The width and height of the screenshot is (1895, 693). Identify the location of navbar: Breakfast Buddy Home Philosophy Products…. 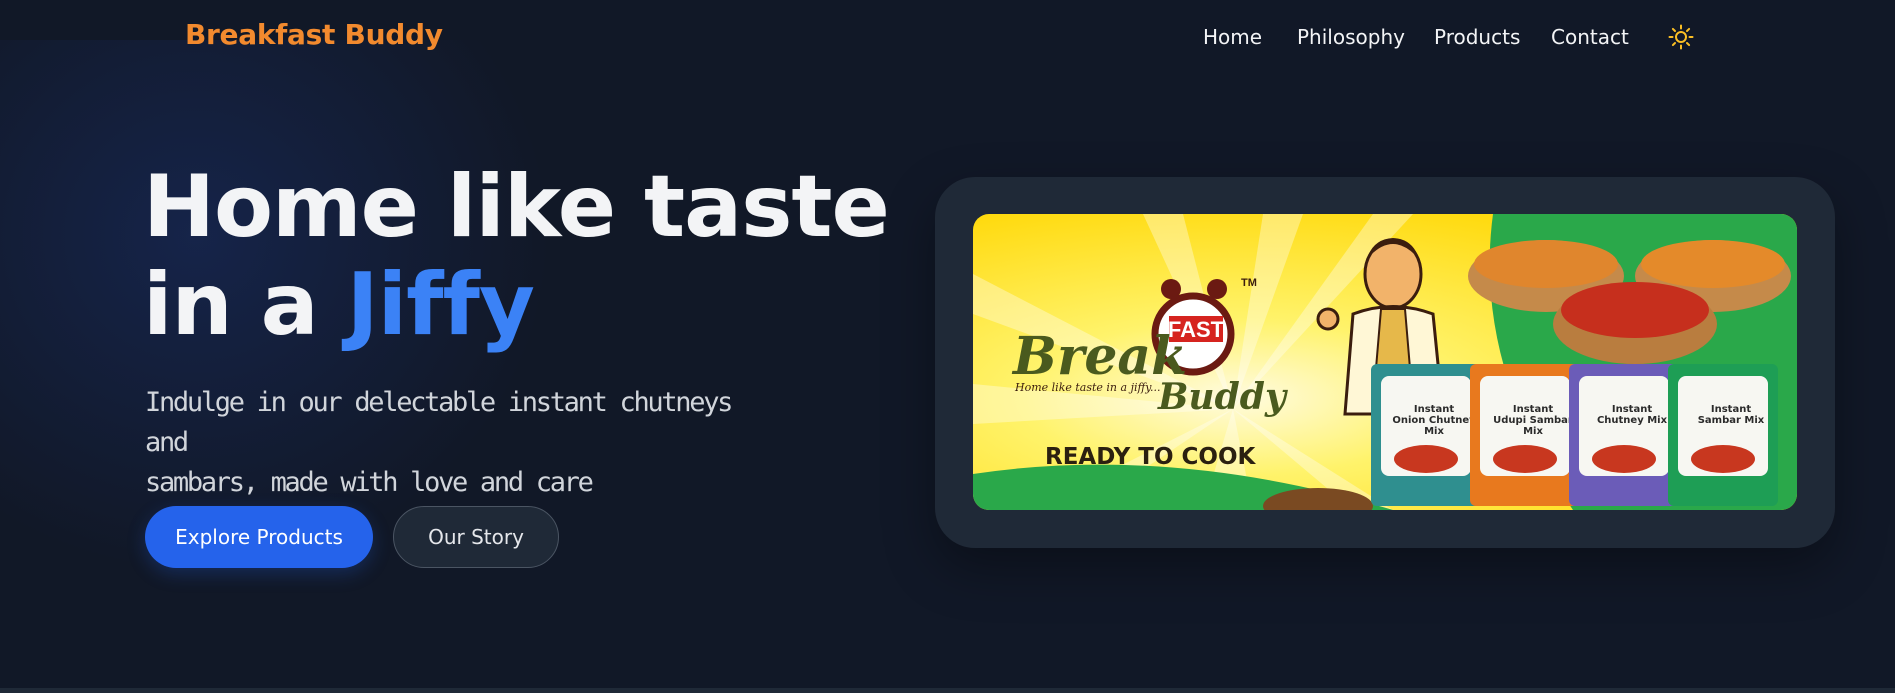
(947, 37).